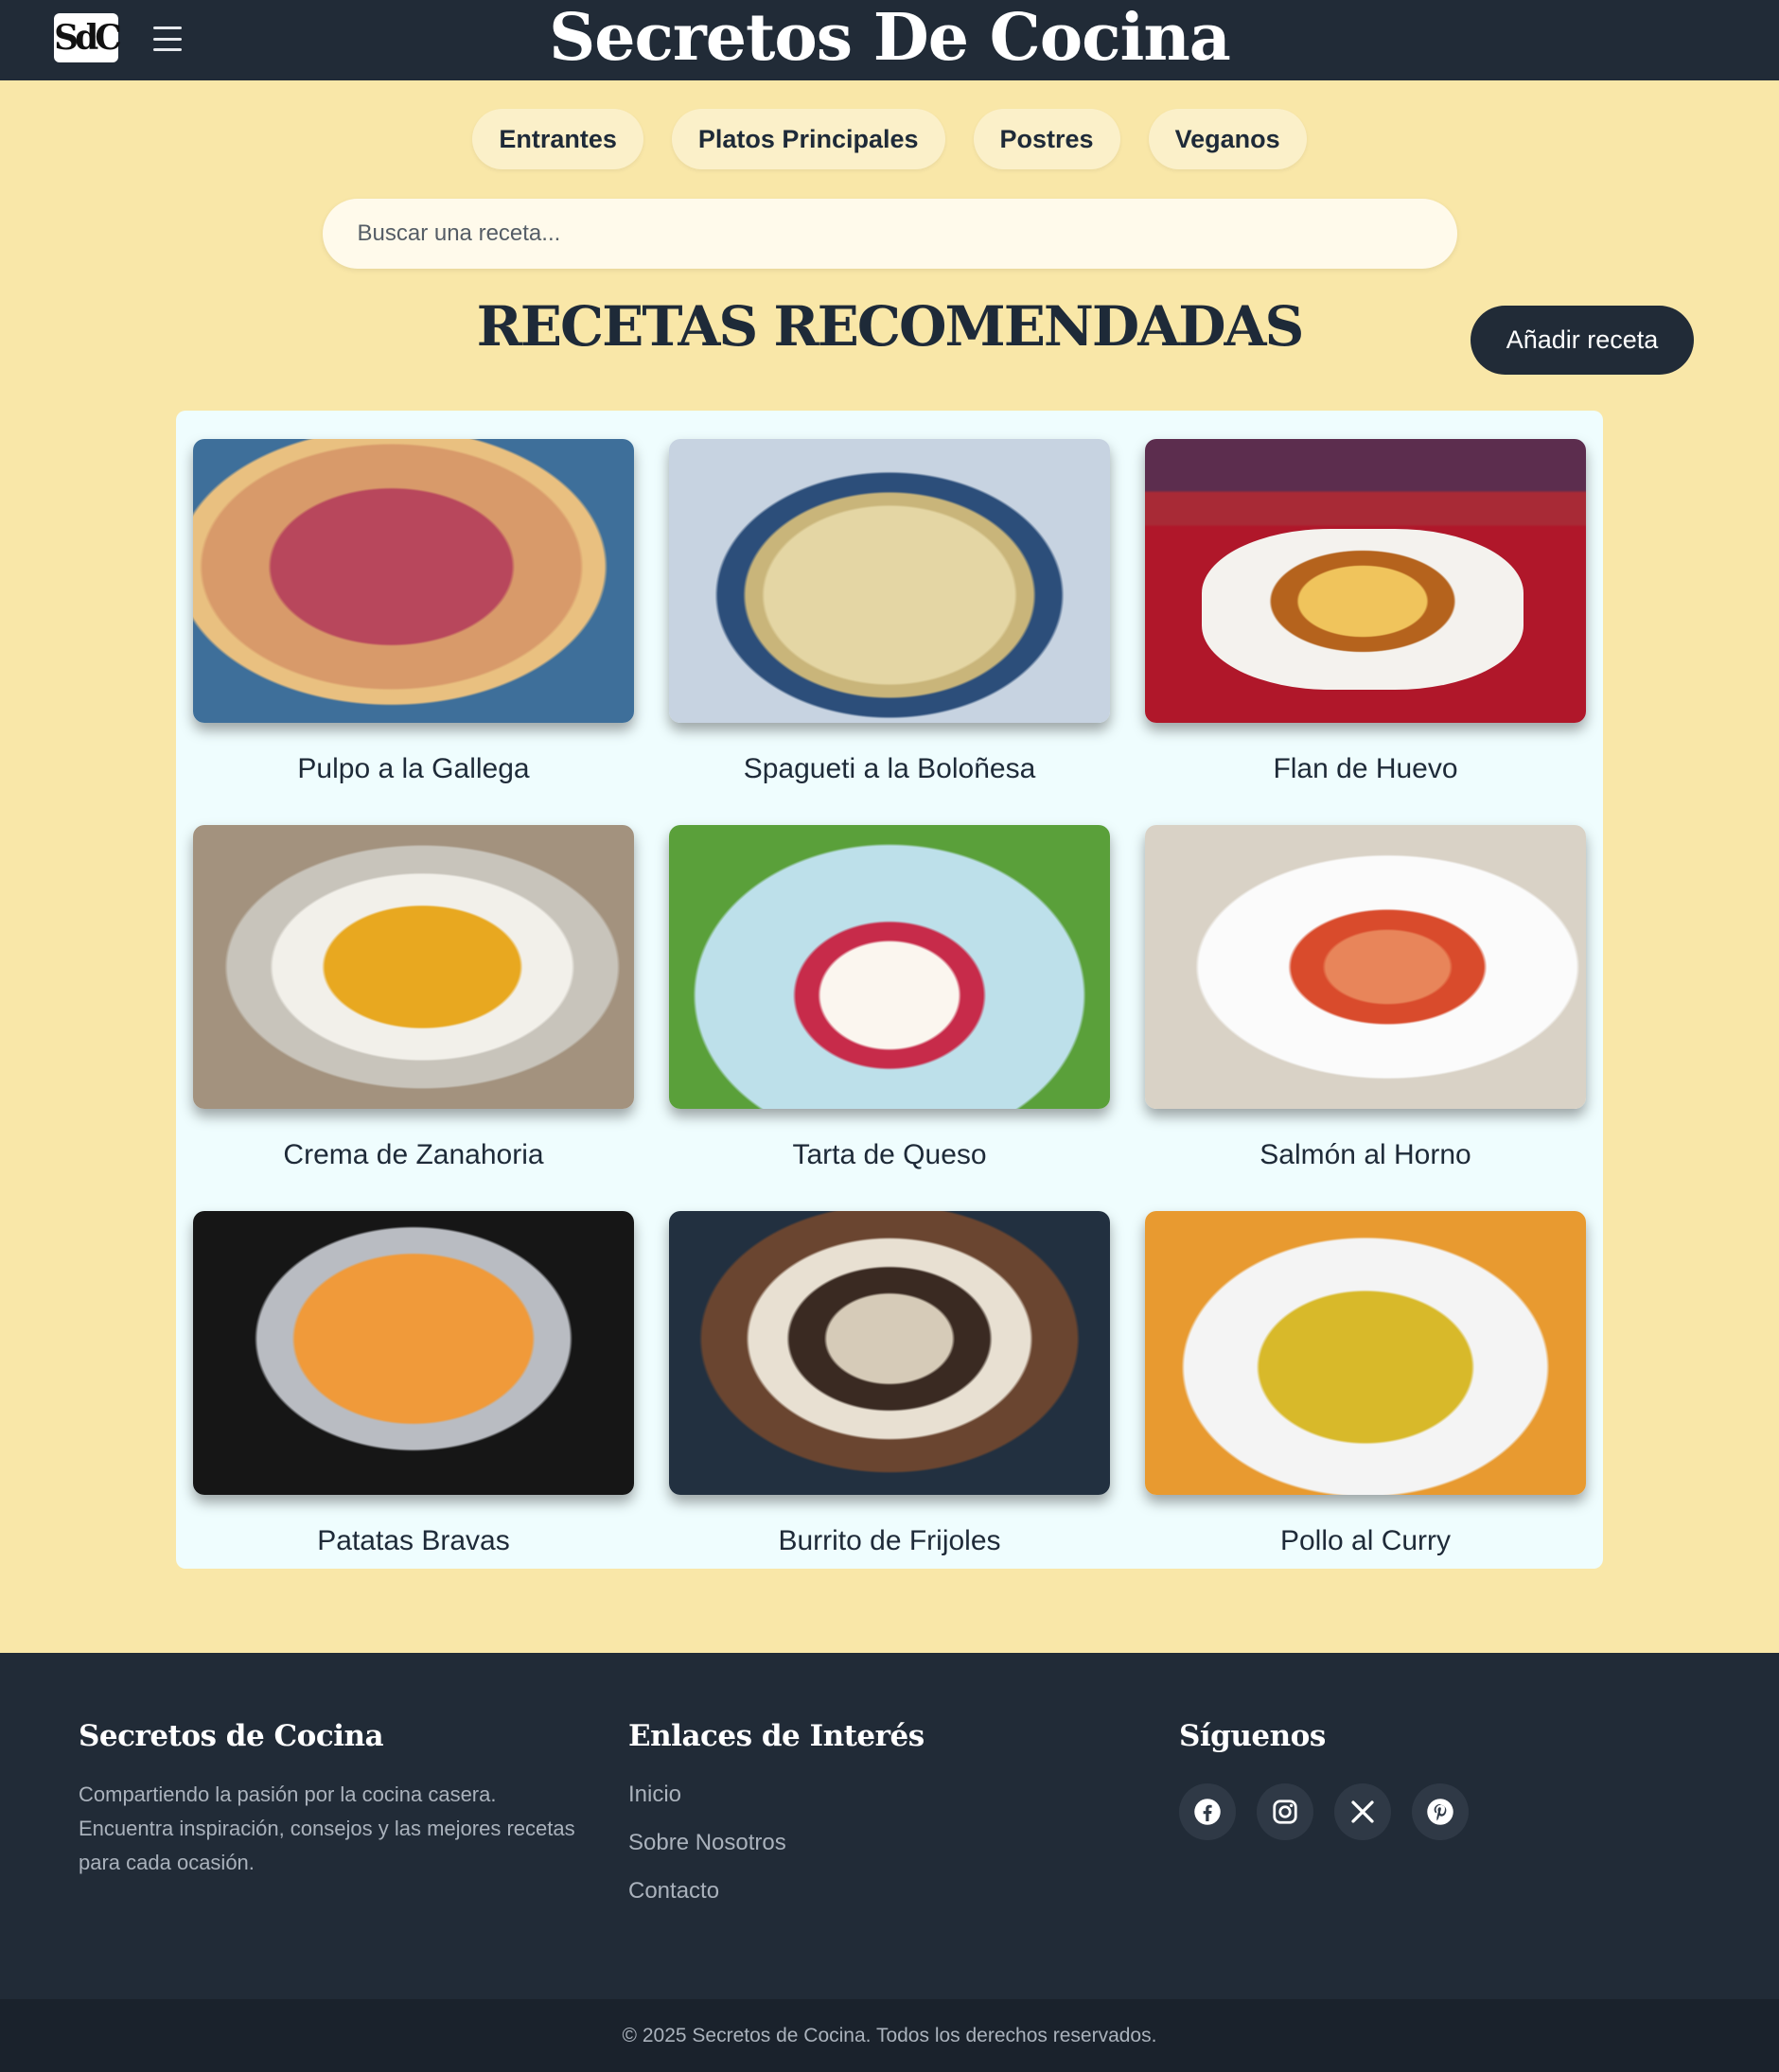  I want to click on recipe-image-spagueti, so click(889, 581).